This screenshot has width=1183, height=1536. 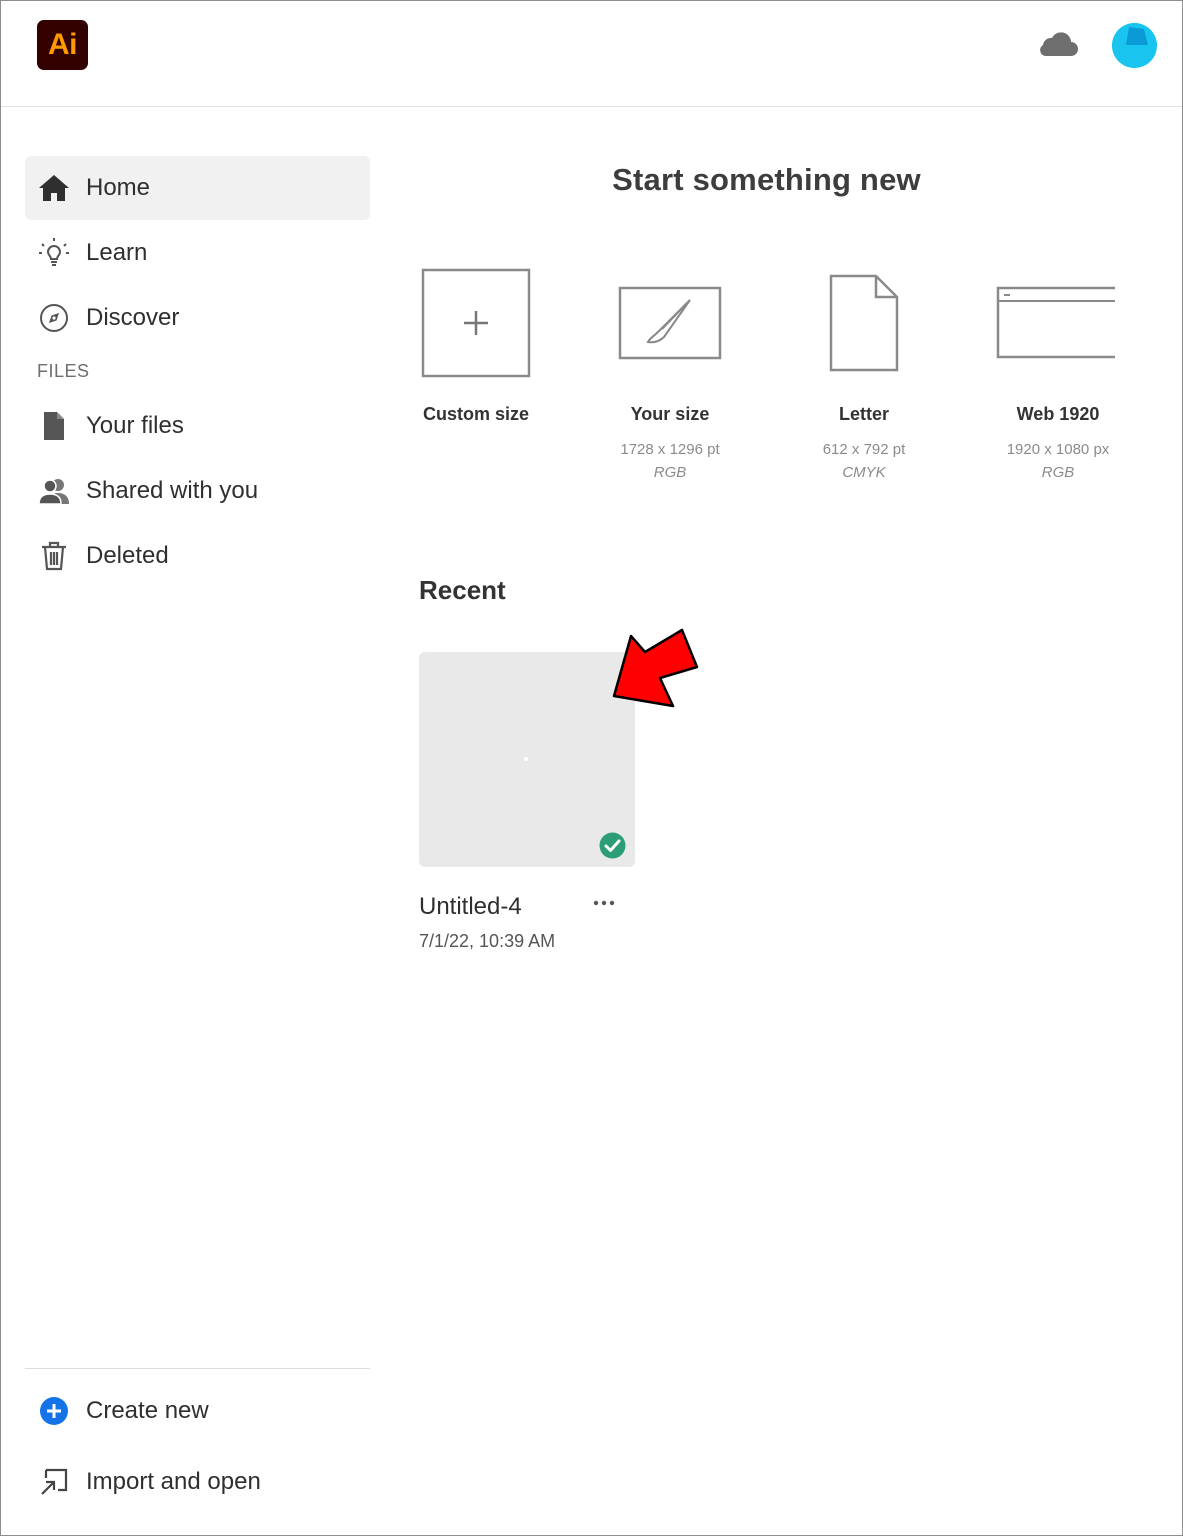 I want to click on recent-section-title: Recent, so click(x=462, y=590).